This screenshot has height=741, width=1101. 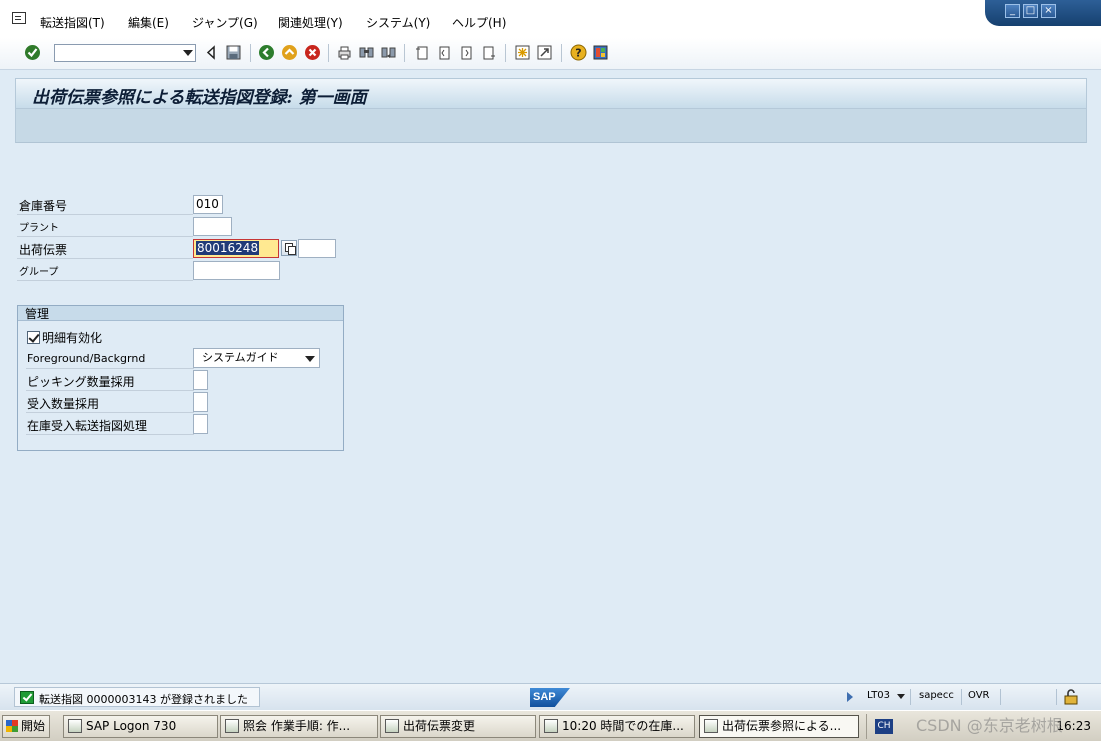 I want to click on start-label: 開始, so click(x=33, y=726).